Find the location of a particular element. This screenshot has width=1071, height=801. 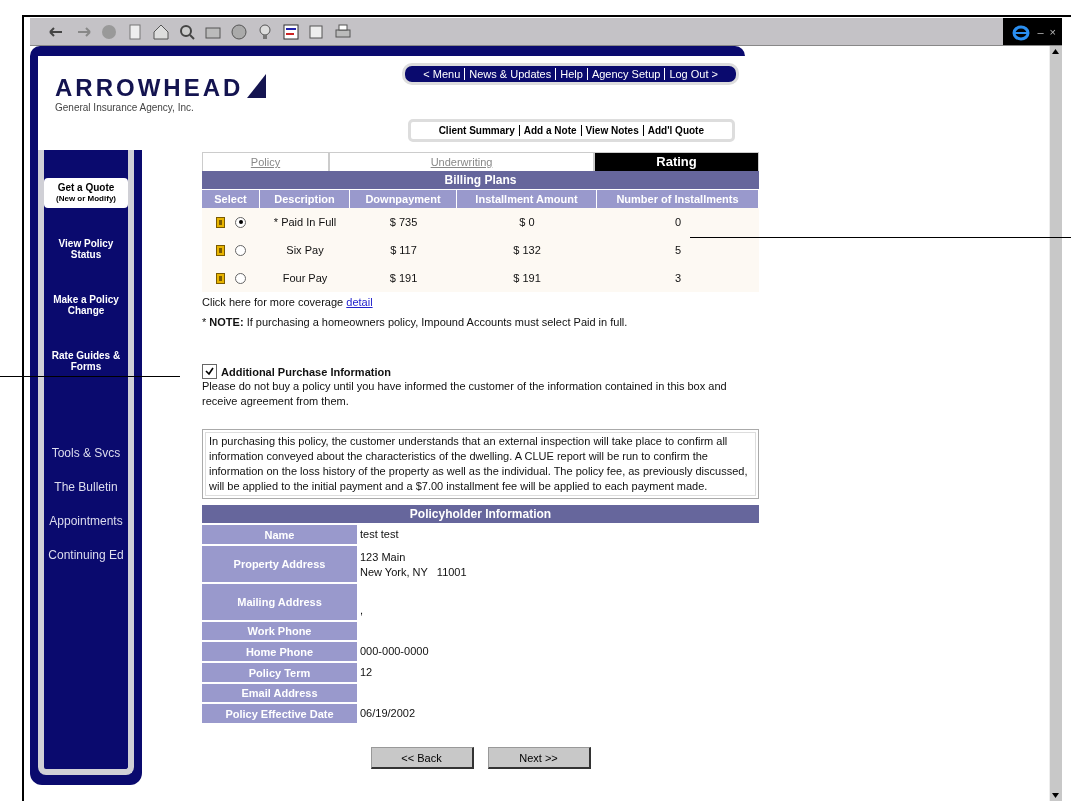

column-header: Installment Amount is located at coordinates (527, 198).